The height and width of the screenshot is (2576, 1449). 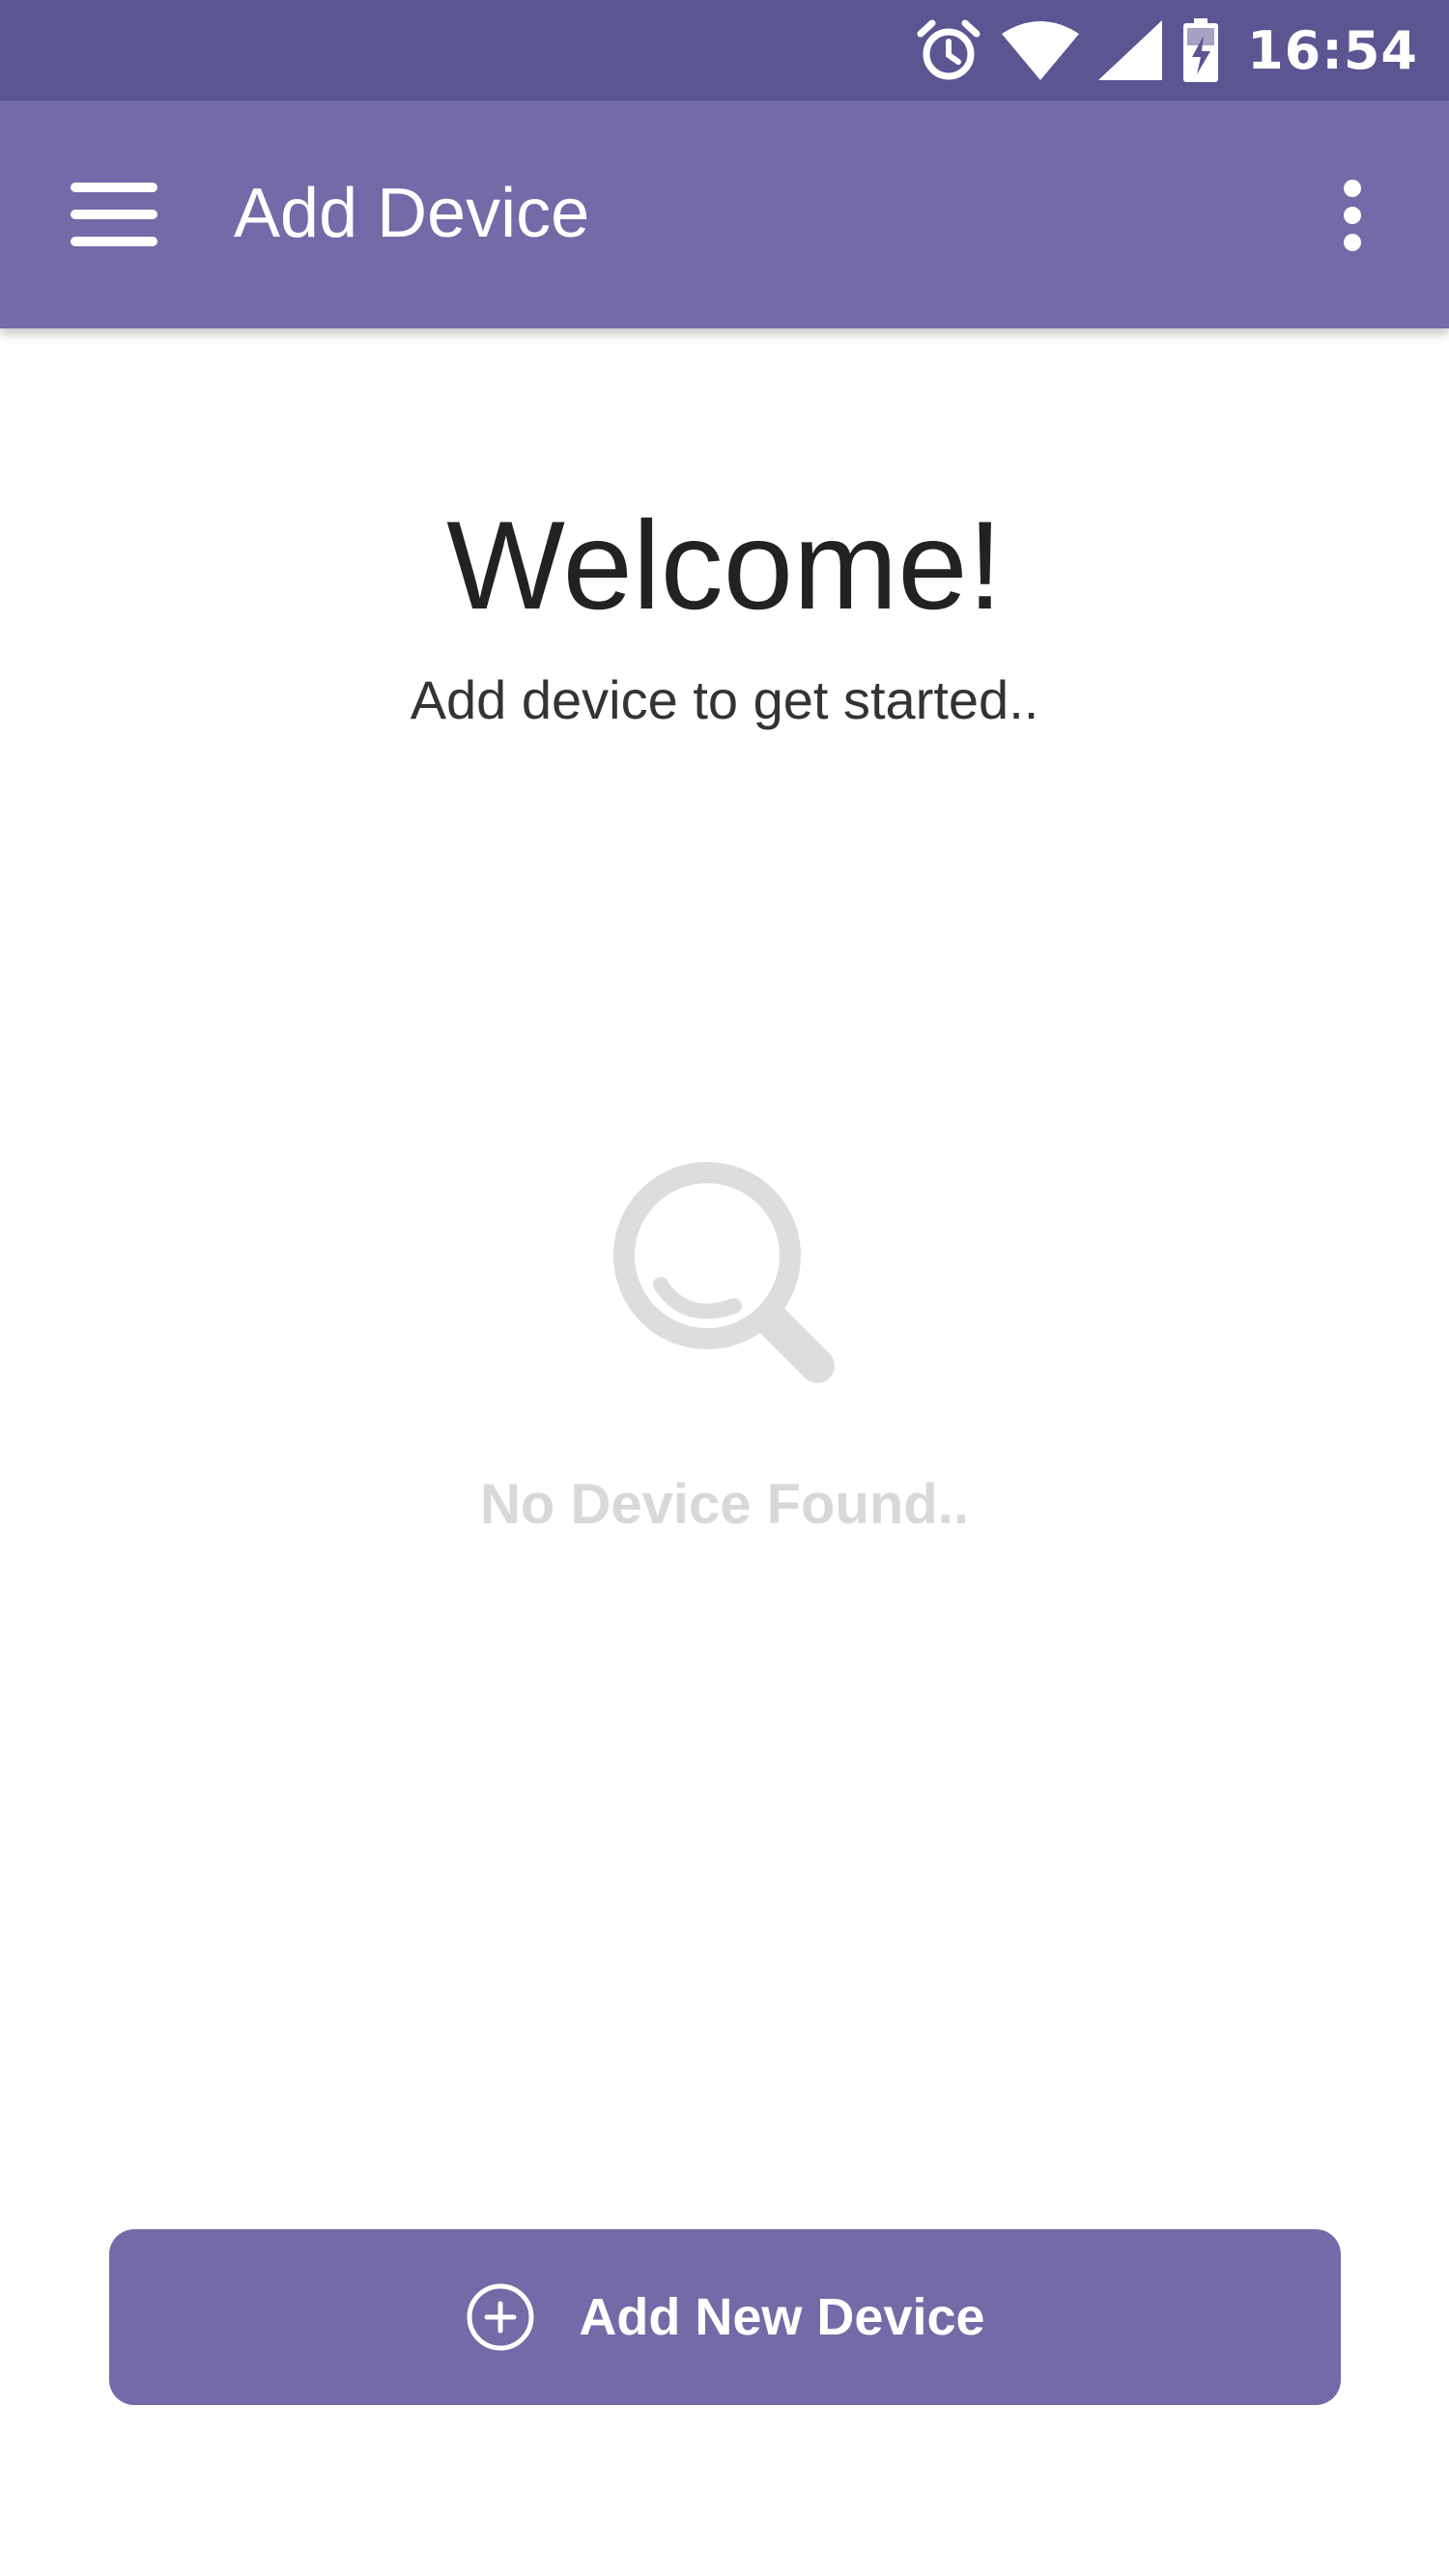 What do you see at coordinates (724, 50) in the screenshot?
I see `status-bar: 16:54` at bounding box center [724, 50].